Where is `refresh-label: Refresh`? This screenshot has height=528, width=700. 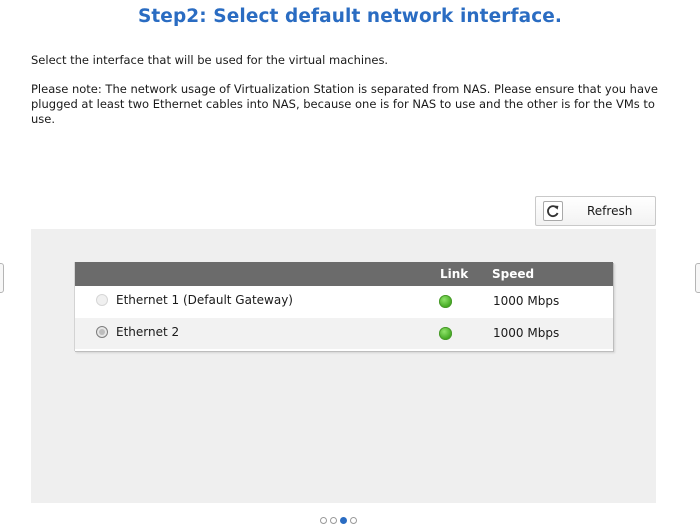
refresh-label: Refresh is located at coordinates (610, 211).